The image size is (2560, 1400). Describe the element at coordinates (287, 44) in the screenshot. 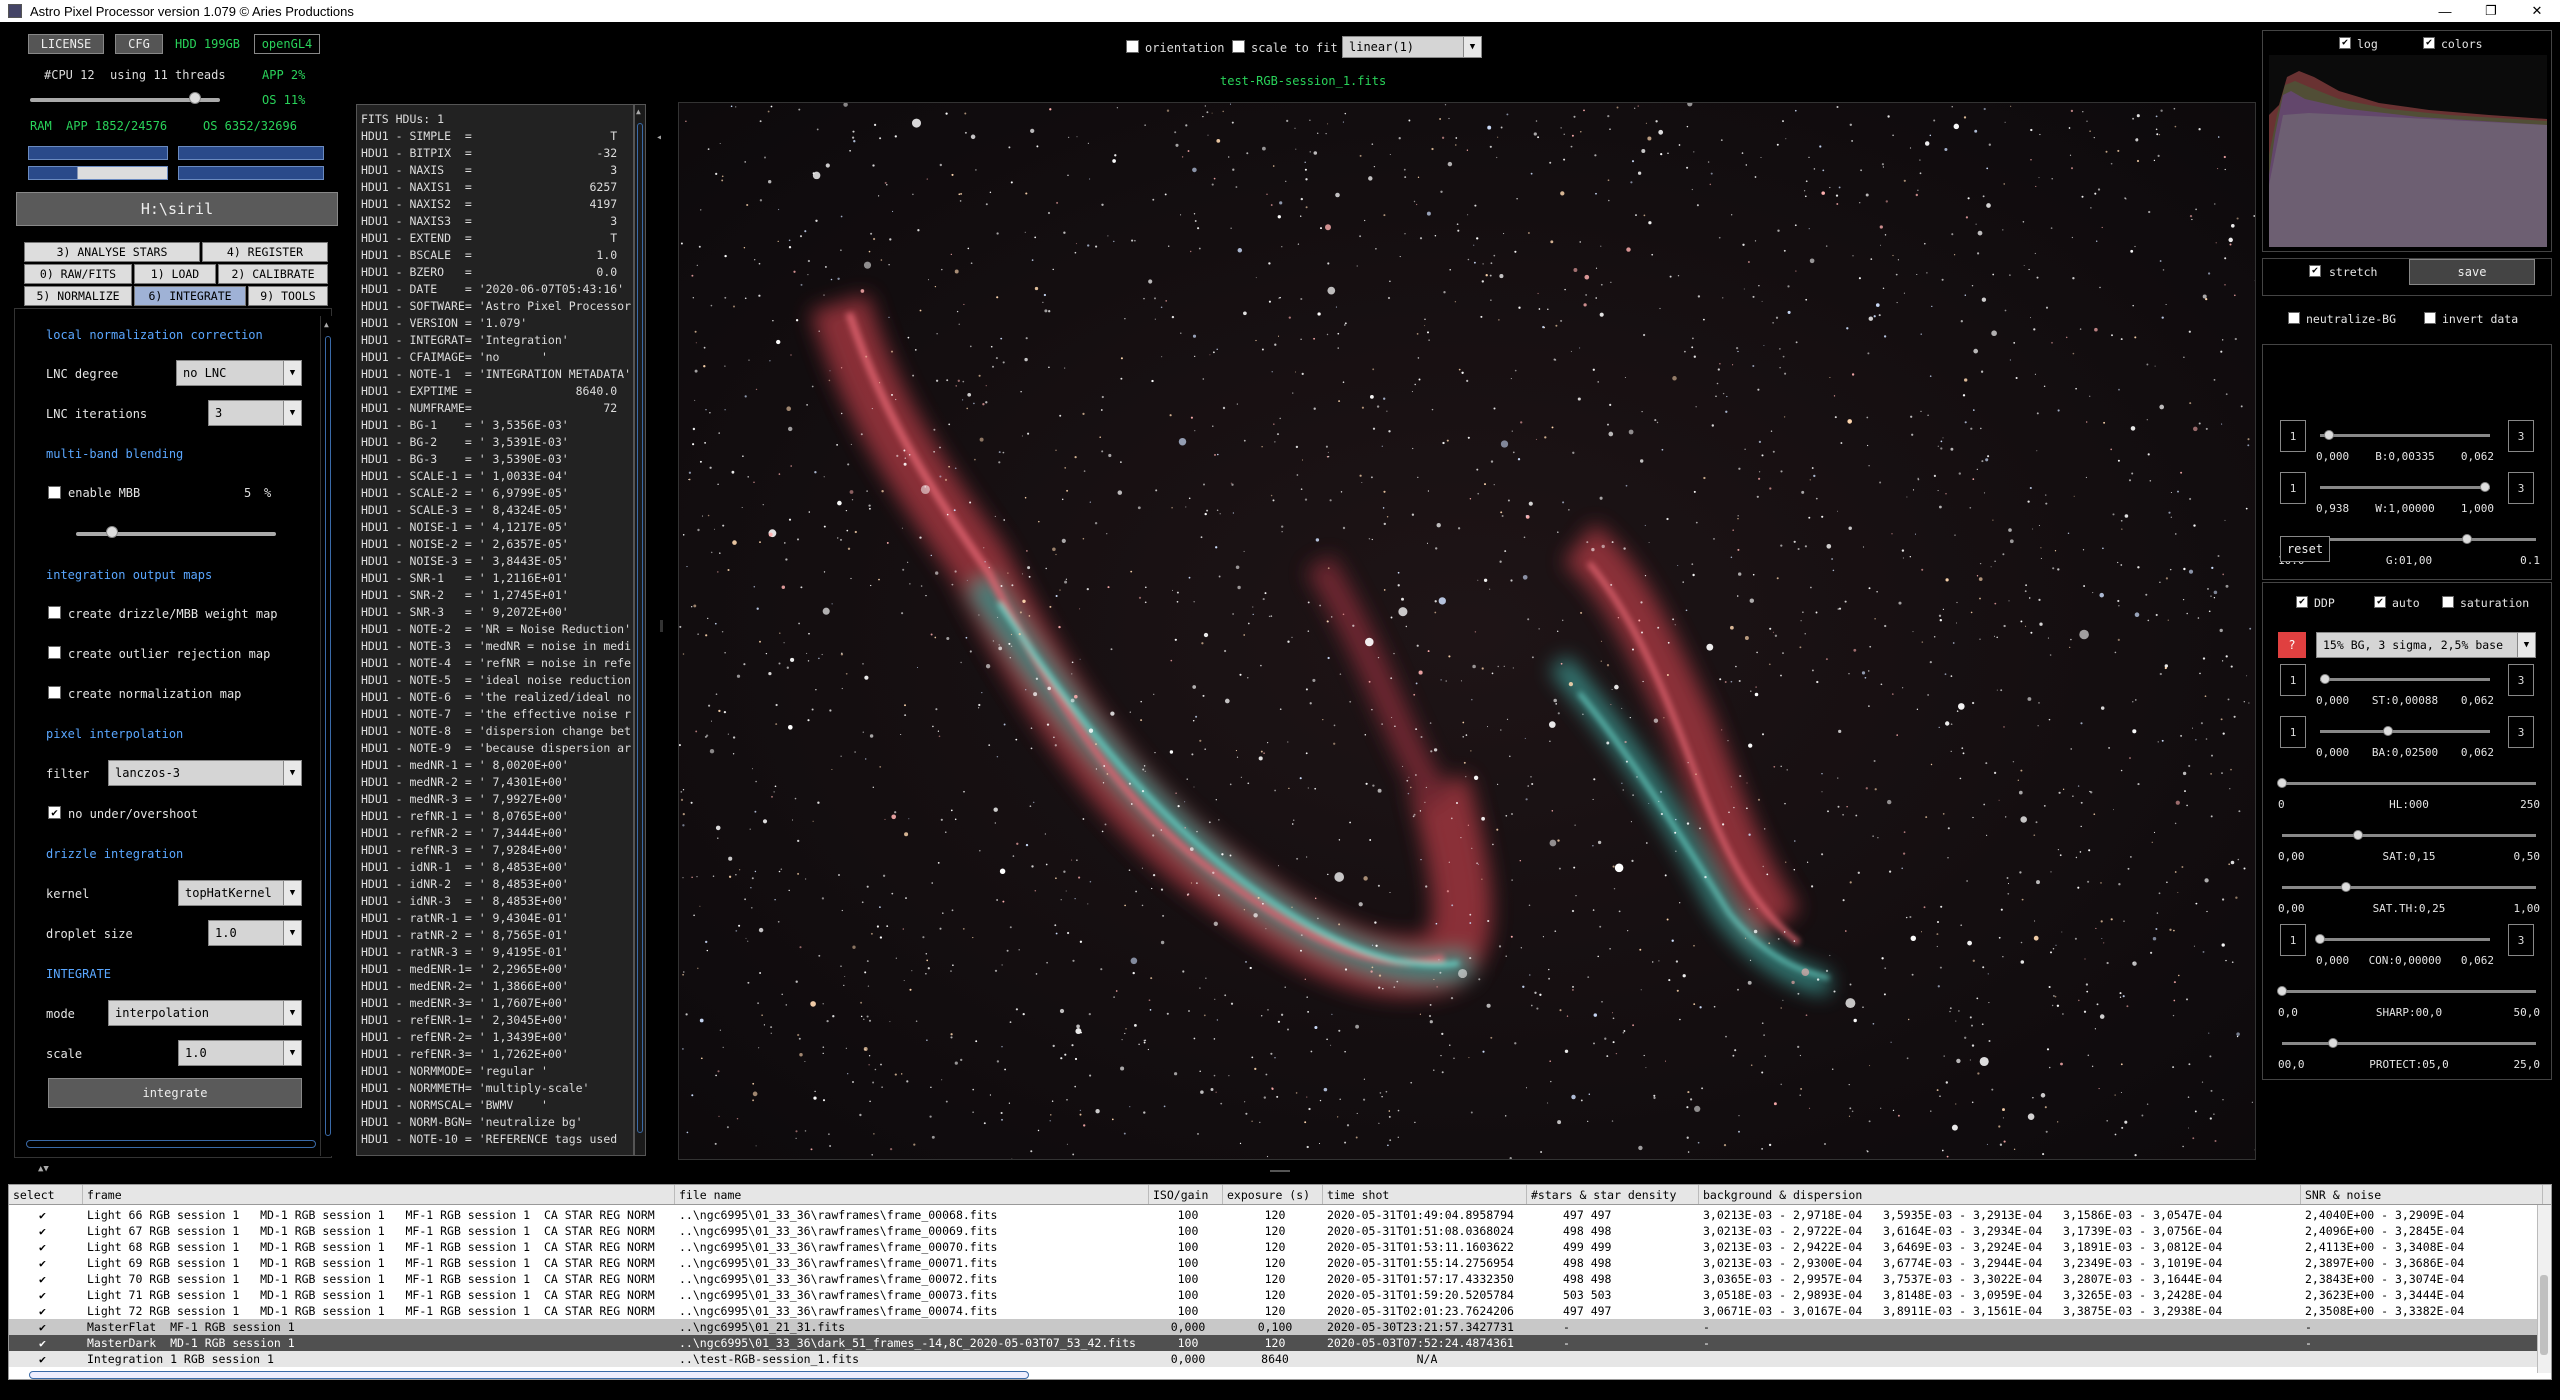

I see `opengl-button: openGL4` at that location.